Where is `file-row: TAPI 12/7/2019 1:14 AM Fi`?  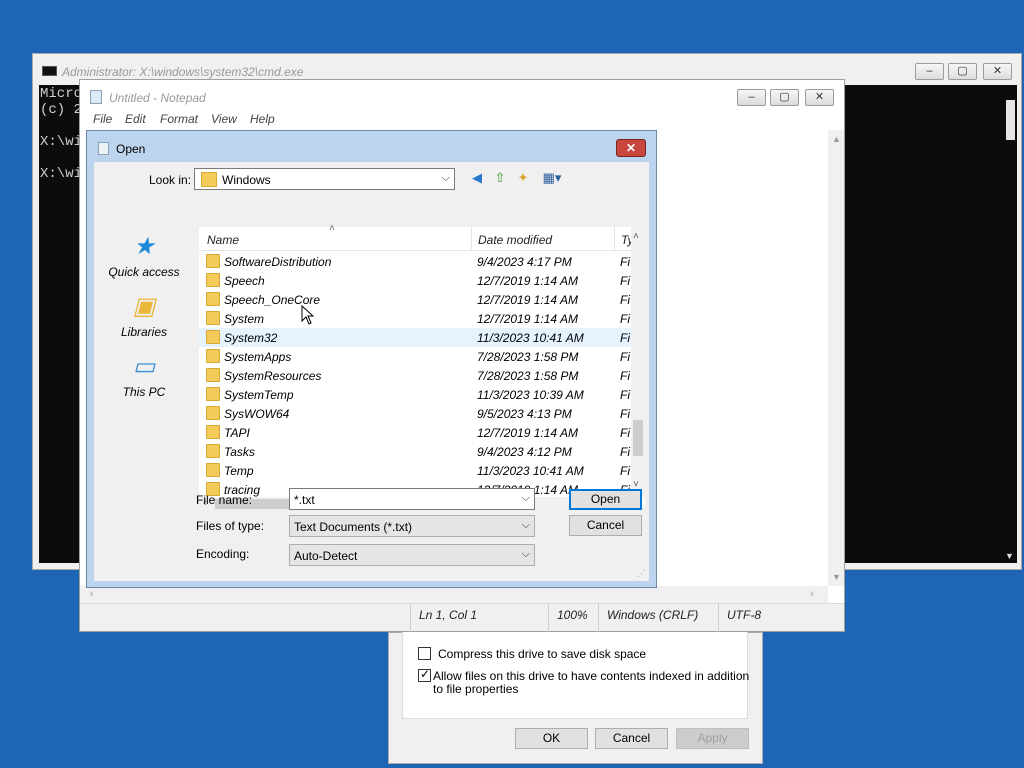 file-row: TAPI 12/7/2019 1:14 AM Fi is located at coordinates (415, 432).